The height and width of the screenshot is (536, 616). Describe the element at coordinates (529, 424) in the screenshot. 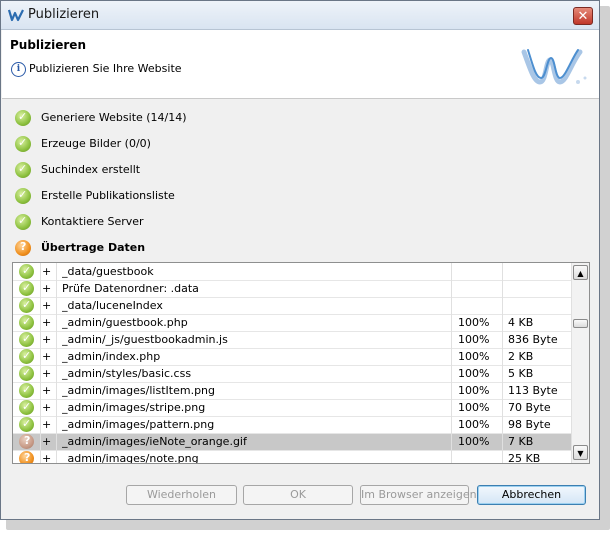

I see `size-cell: 98 Byte` at that location.